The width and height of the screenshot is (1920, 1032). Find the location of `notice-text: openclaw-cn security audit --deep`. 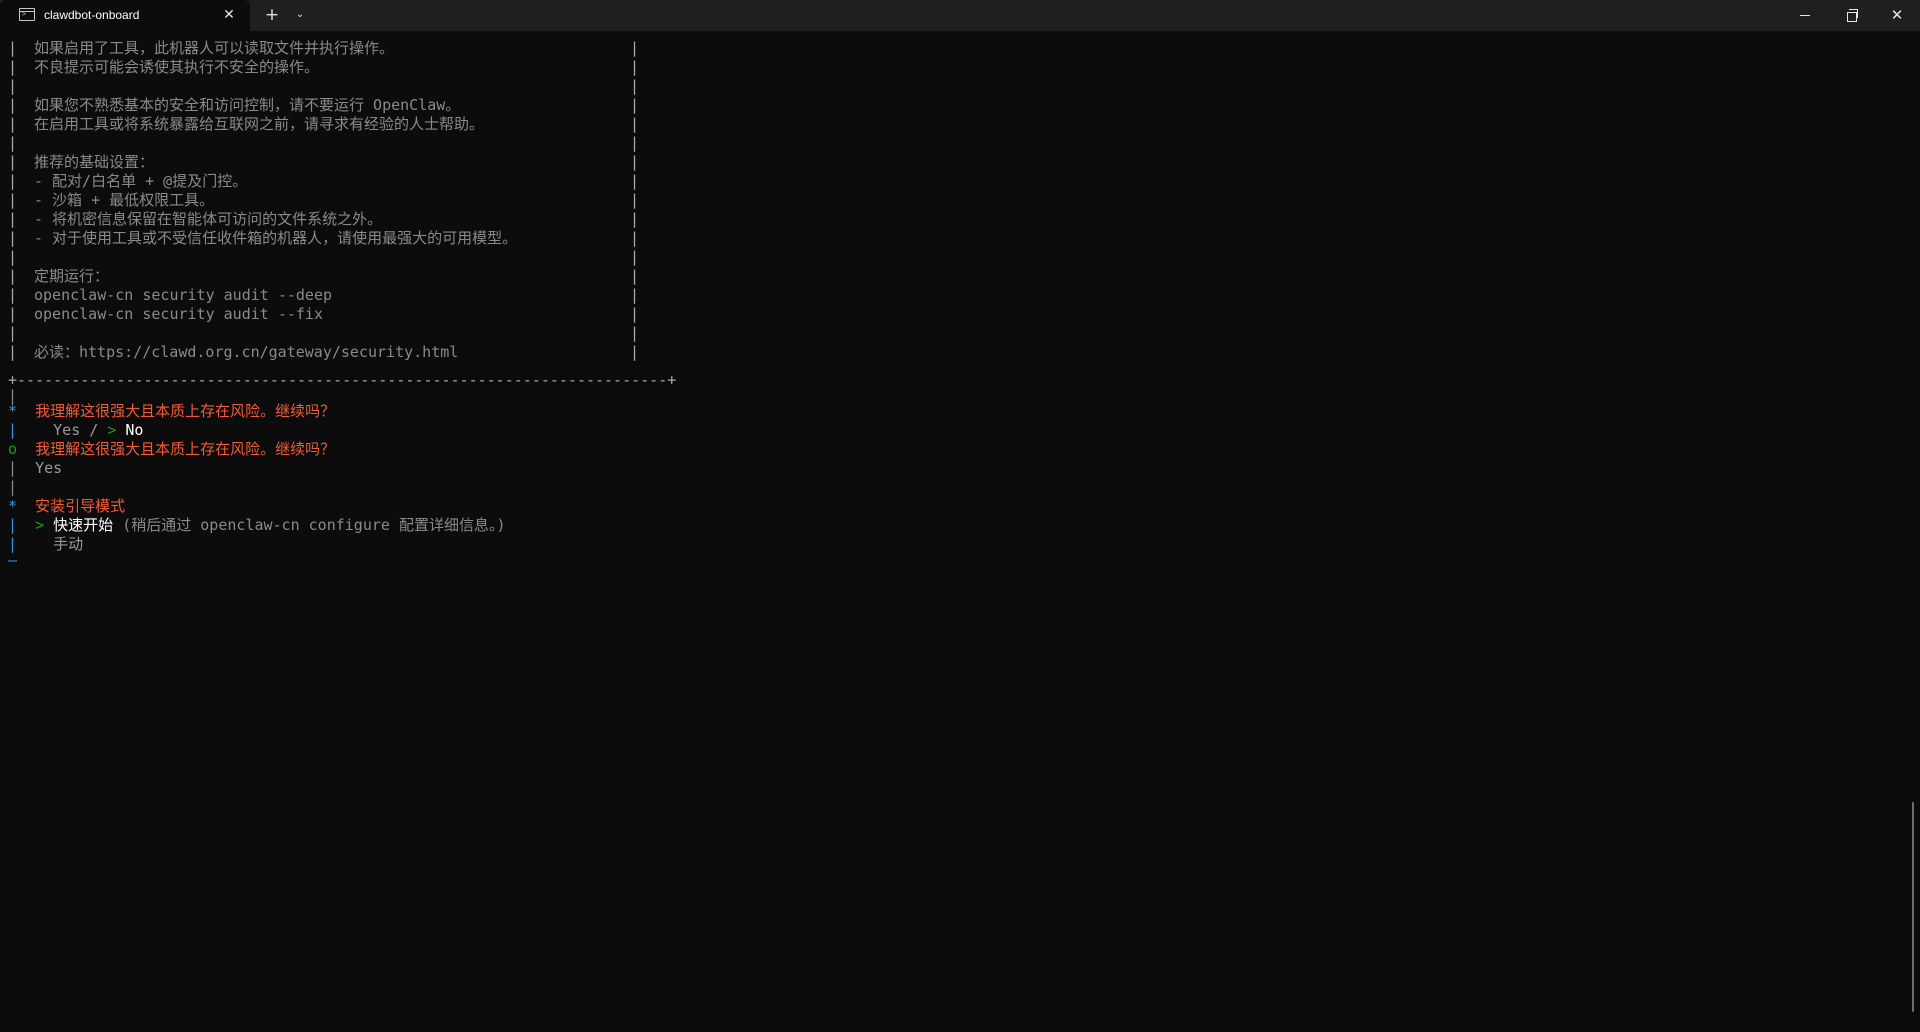

notice-text: openclaw-cn security audit --deep is located at coordinates (183, 295).